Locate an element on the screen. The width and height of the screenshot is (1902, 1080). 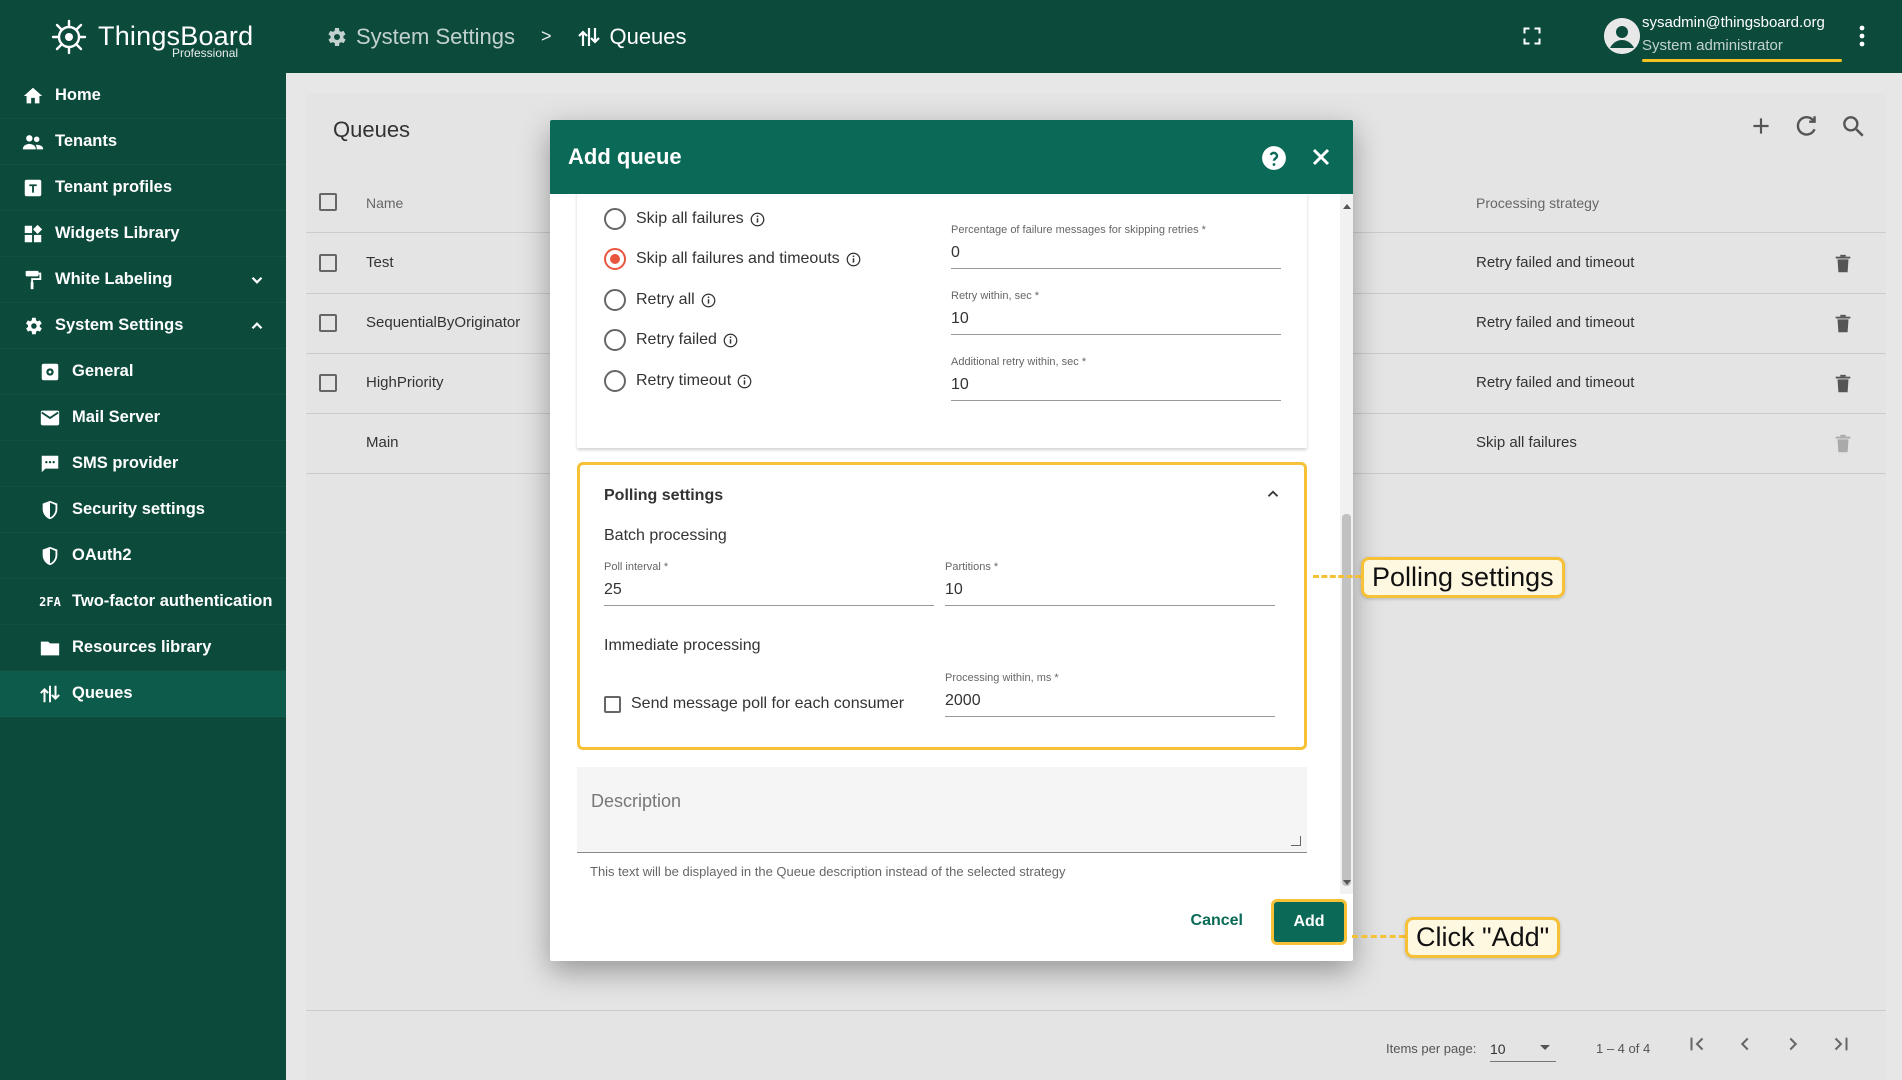
additional-retry-field: Additional retry within, sec * 10 is located at coordinates (1116, 378).